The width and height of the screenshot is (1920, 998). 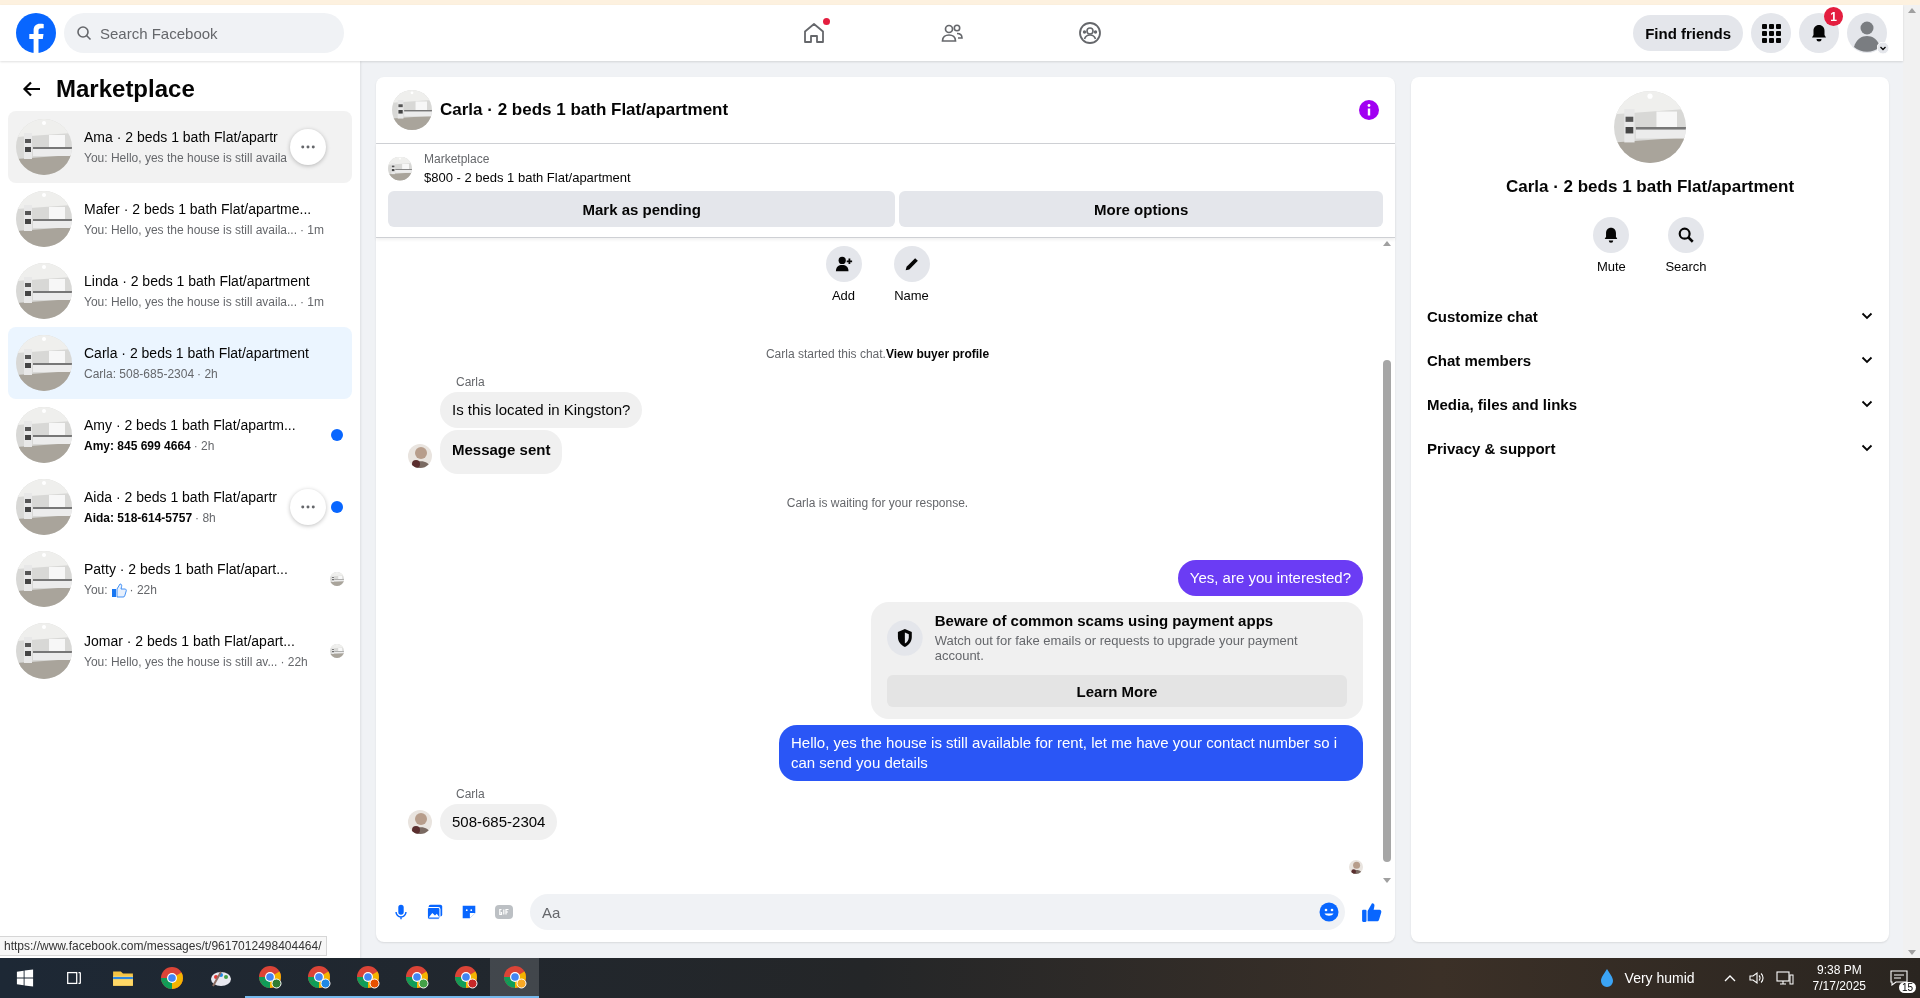 I want to click on section-header: Customize chat, so click(x=1650, y=316).